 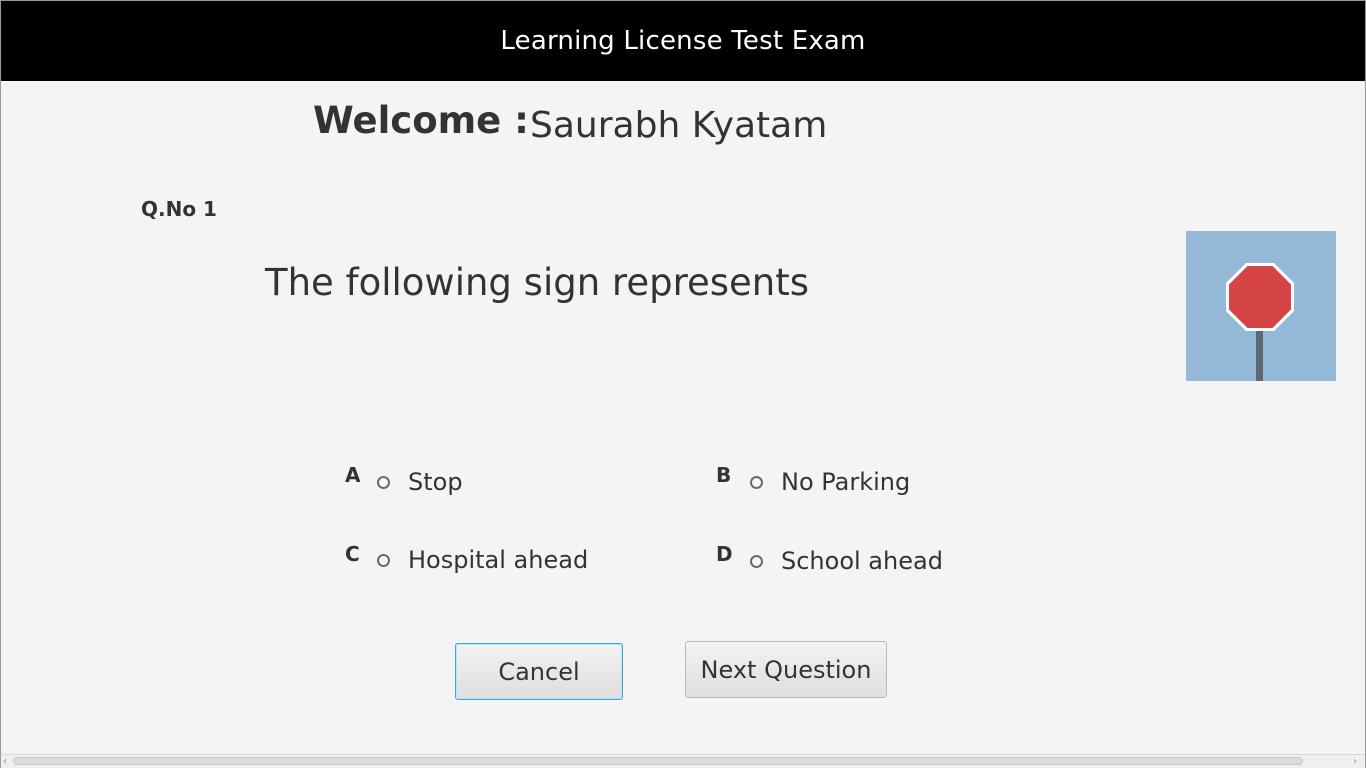 I want to click on option-c-text: Hospital ahead, so click(x=498, y=560).